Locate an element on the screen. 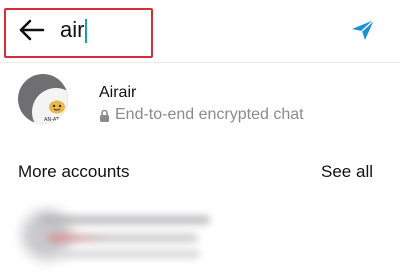  paper-plane-icon is located at coordinates (363, 30).